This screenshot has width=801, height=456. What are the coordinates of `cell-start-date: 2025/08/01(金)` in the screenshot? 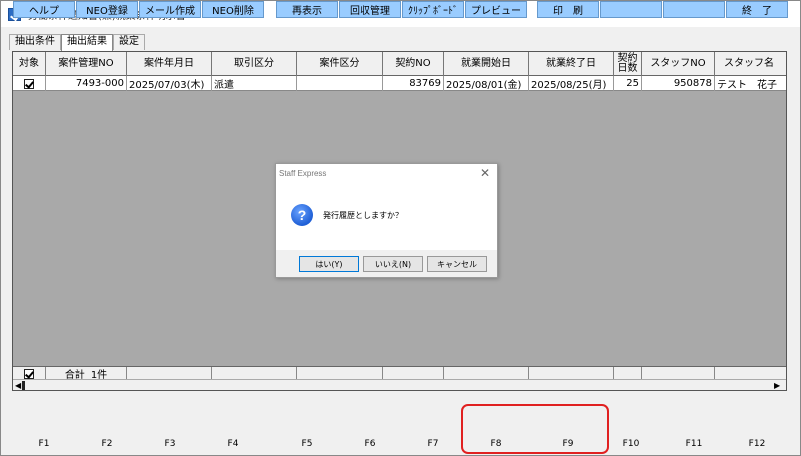 It's located at (486, 83).